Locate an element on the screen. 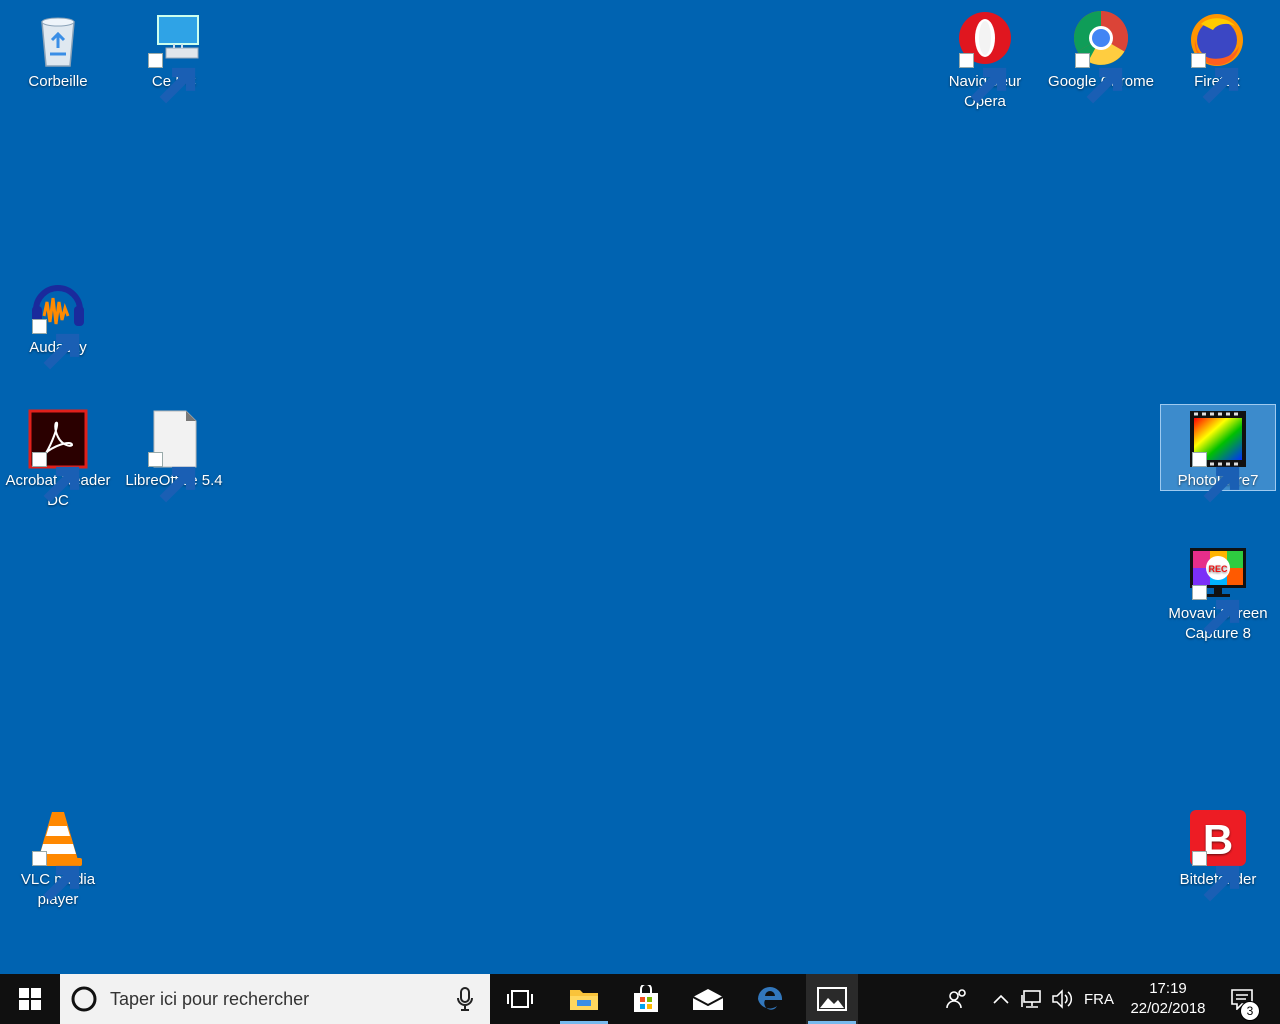 This screenshot has width=1280, height=1024. desktop-icon-photofiltre: PhotoFiltre7 is located at coordinates (1218, 453).